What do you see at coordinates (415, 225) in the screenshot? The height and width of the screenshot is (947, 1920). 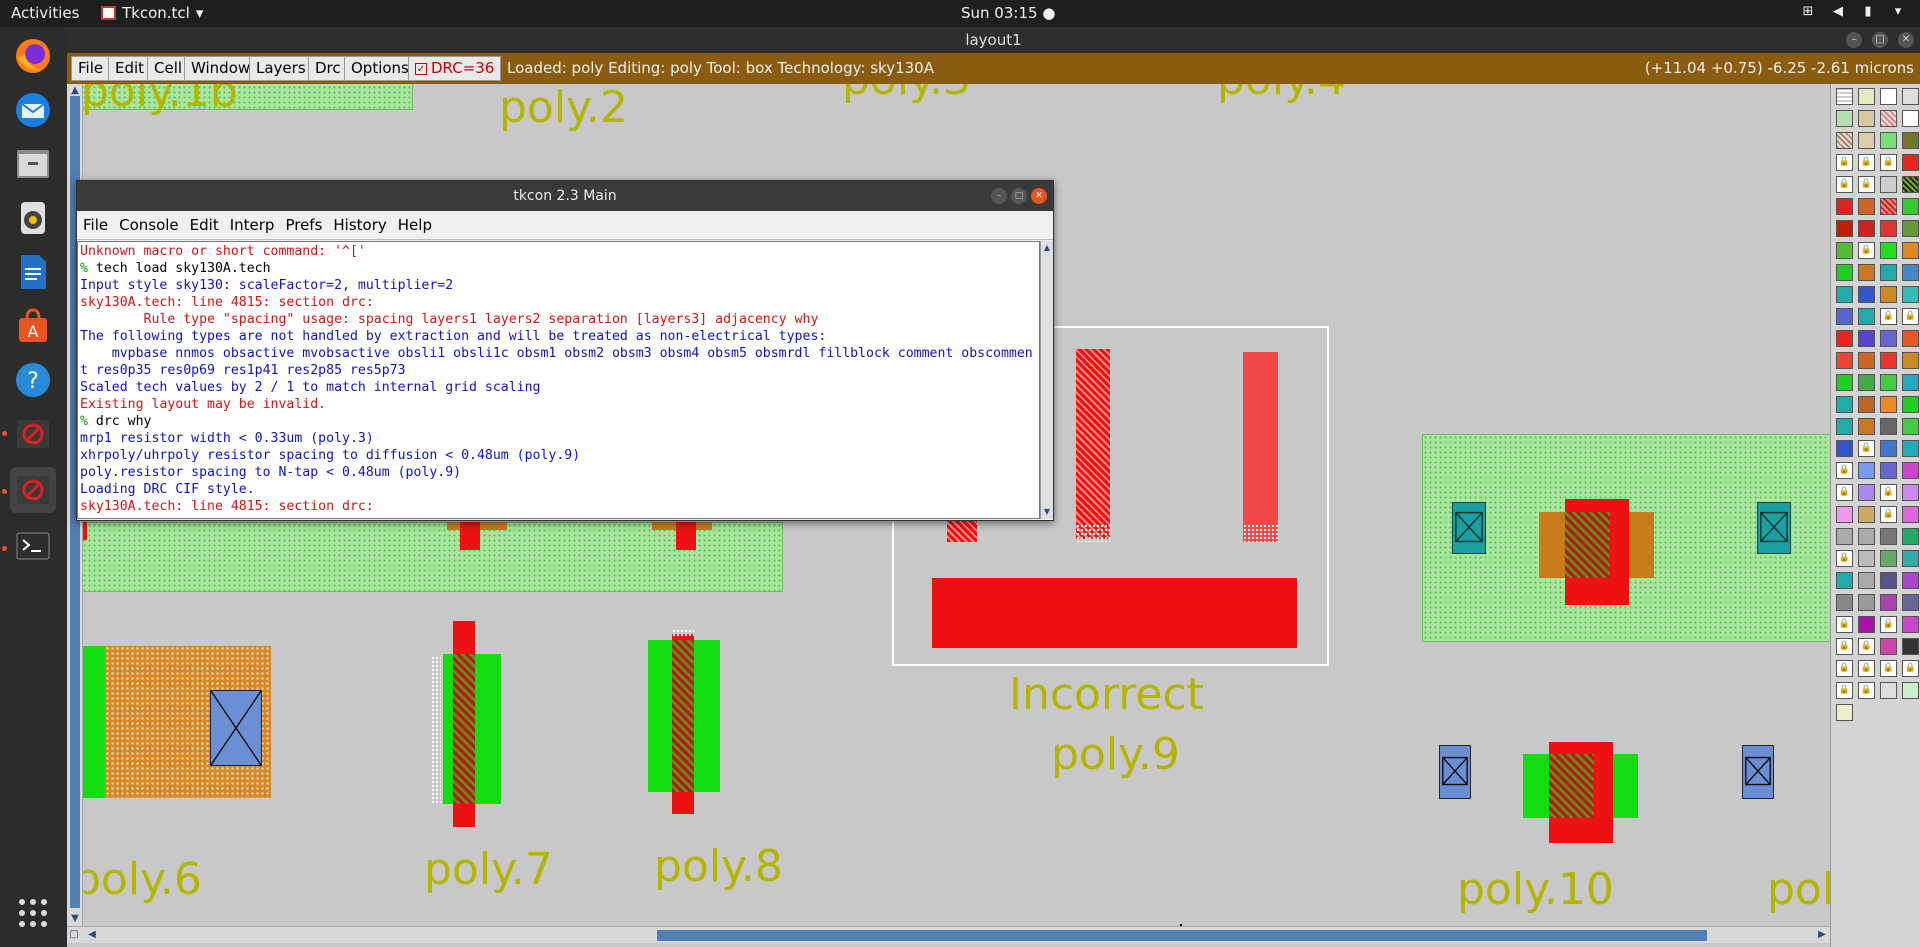 I see `tkcon-menu-help: Help` at bounding box center [415, 225].